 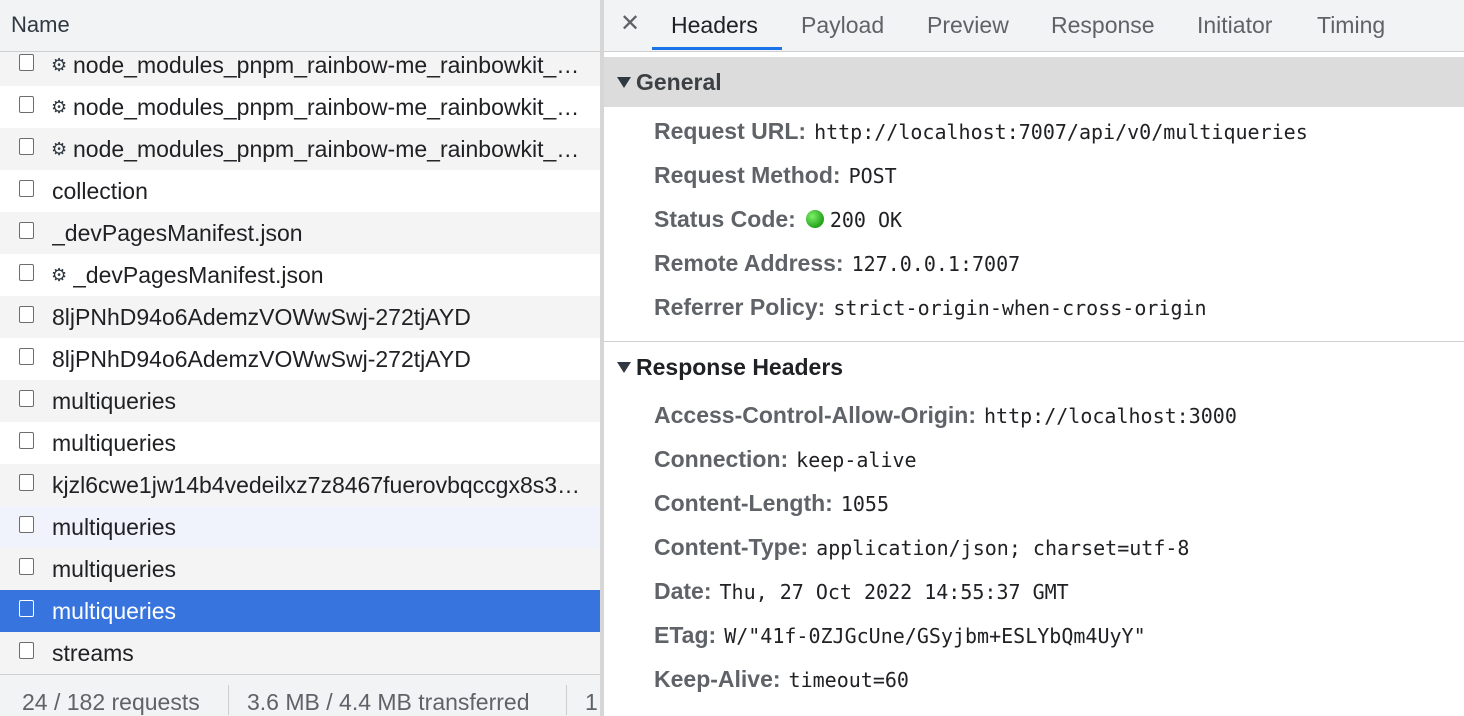 I want to click on request-name: streams, so click(x=93, y=653).